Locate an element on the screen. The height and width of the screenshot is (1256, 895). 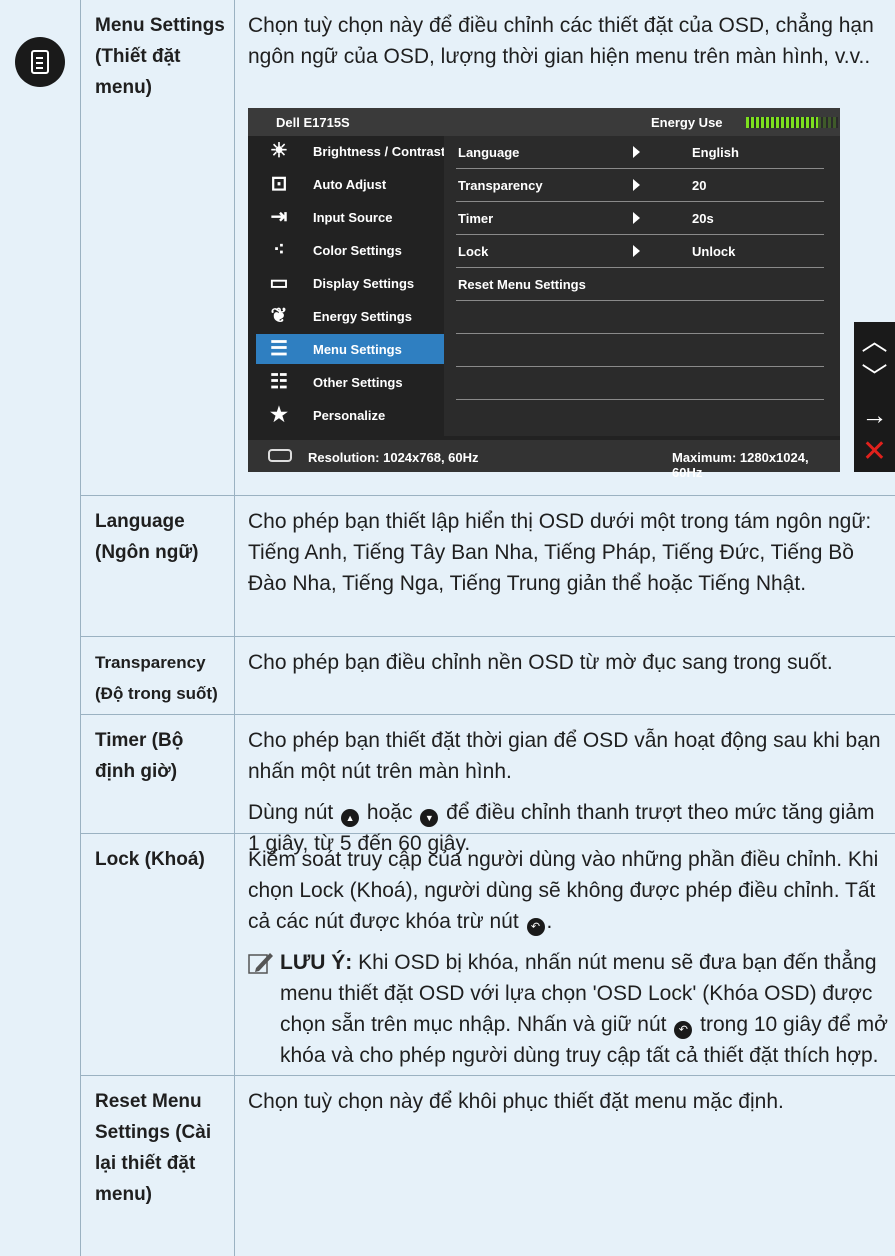
text-fragment: . is located at coordinates (549, 921).